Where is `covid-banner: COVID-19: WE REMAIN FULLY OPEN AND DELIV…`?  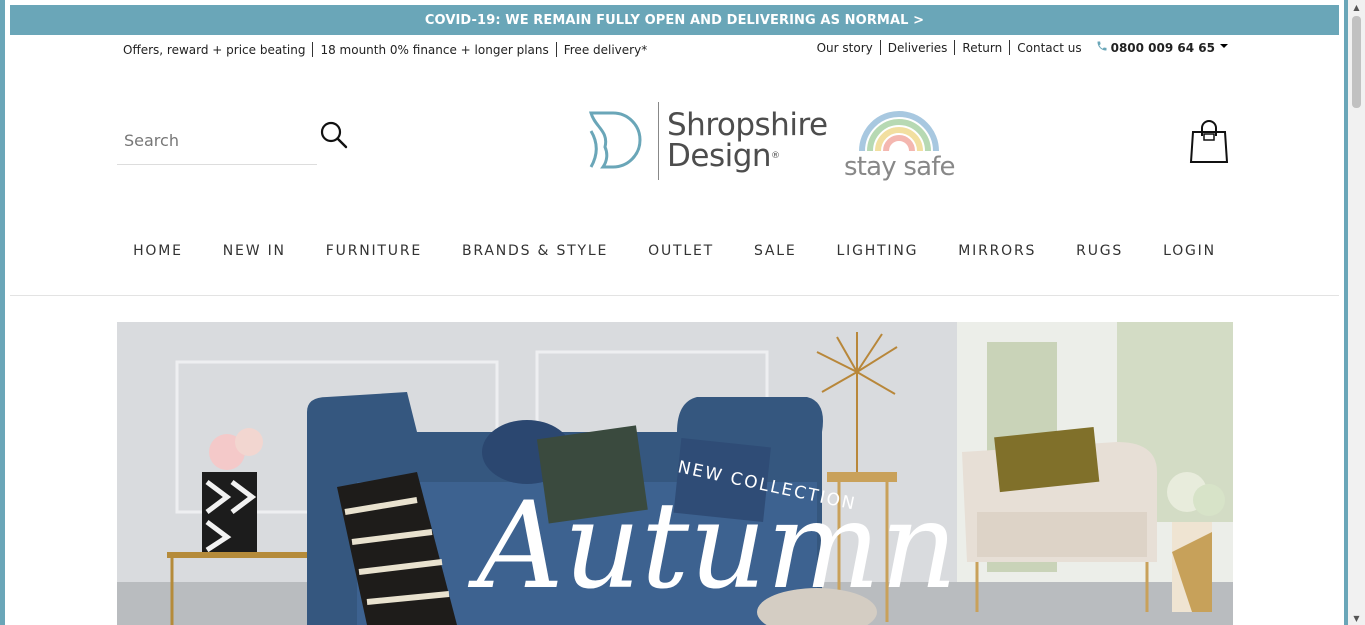
covid-banner: COVID-19: WE REMAIN FULLY OPEN AND DELIV… is located at coordinates (674, 20).